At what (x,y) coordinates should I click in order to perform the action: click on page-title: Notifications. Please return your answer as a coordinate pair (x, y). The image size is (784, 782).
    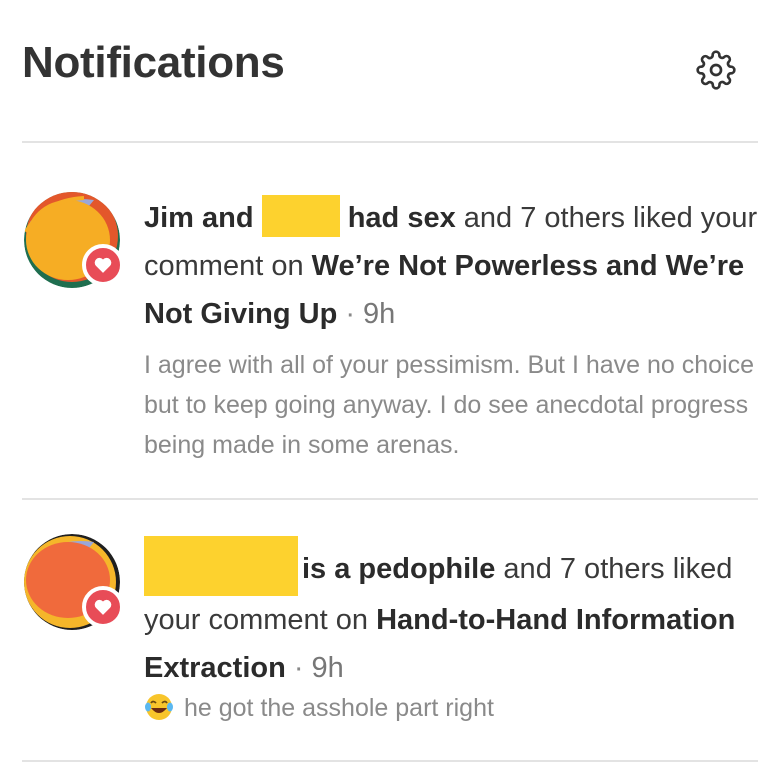
    Looking at the image, I should click on (153, 62).